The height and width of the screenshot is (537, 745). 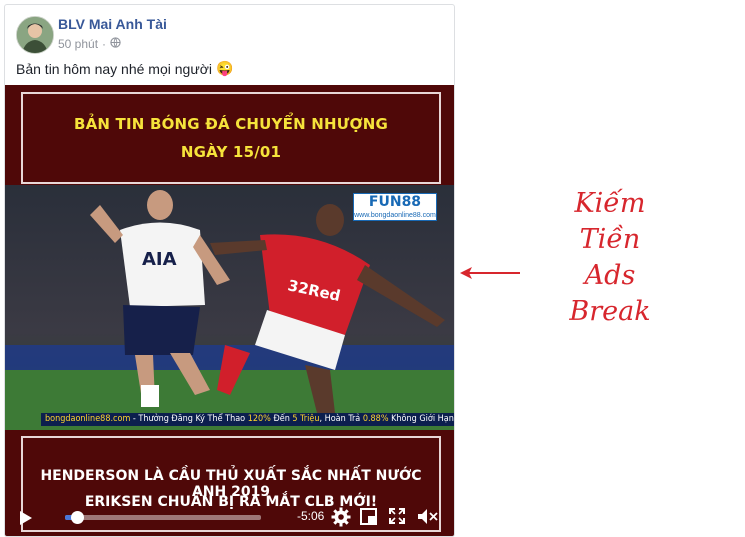 I want to click on post-text: Bản tin hôm nay nhé mọi người 😜, so click(x=124, y=68).